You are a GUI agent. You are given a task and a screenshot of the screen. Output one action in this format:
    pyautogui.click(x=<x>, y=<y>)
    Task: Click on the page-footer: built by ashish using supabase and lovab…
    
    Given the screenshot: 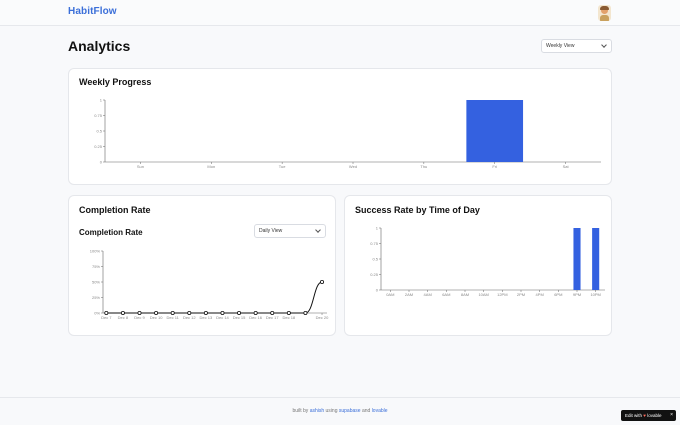 What is the action you would take?
    pyautogui.click(x=340, y=411)
    